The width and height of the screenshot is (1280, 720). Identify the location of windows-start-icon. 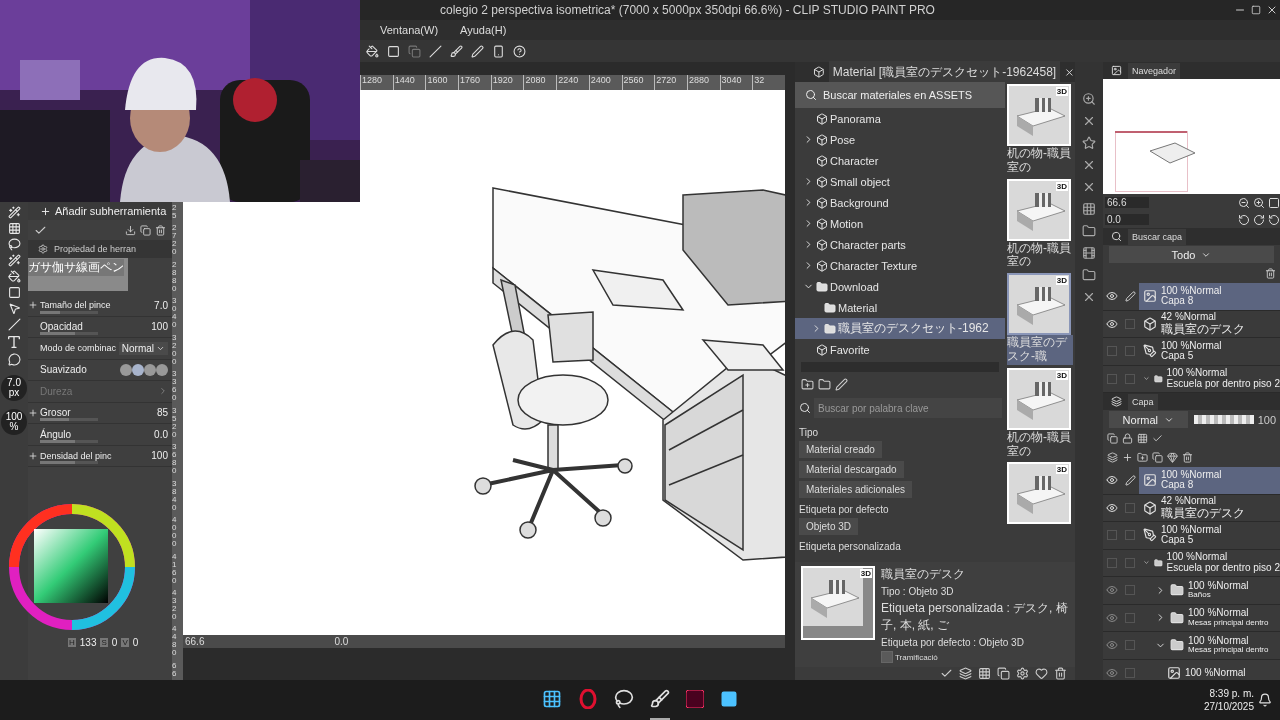
(552, 699).